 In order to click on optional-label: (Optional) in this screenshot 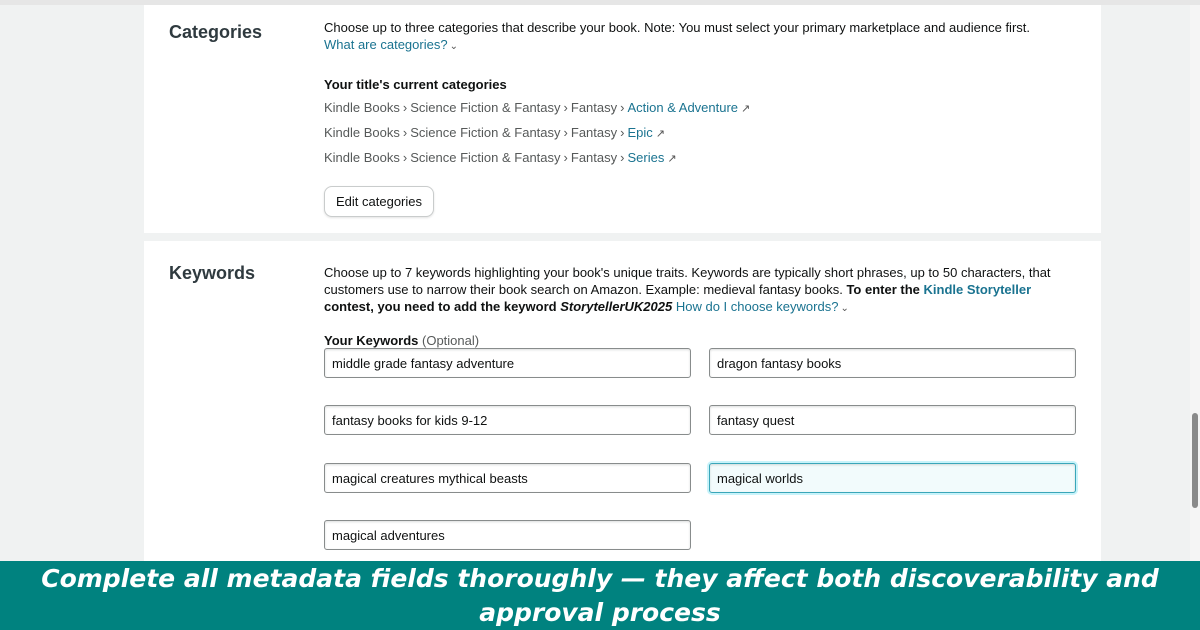, I will do `click(451, 340)`.